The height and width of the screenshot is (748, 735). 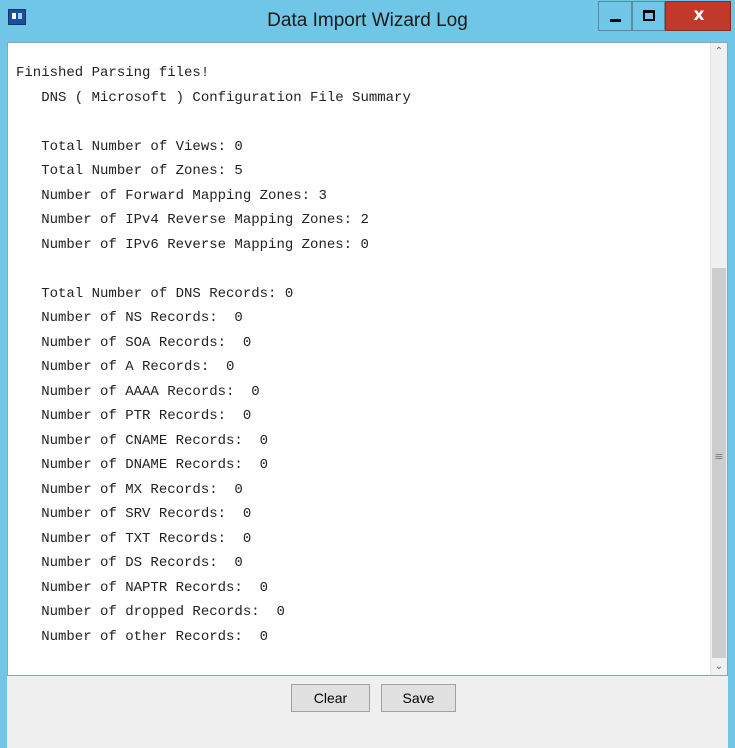 I want to click on close-icon: x, so click(x=699, y=15).